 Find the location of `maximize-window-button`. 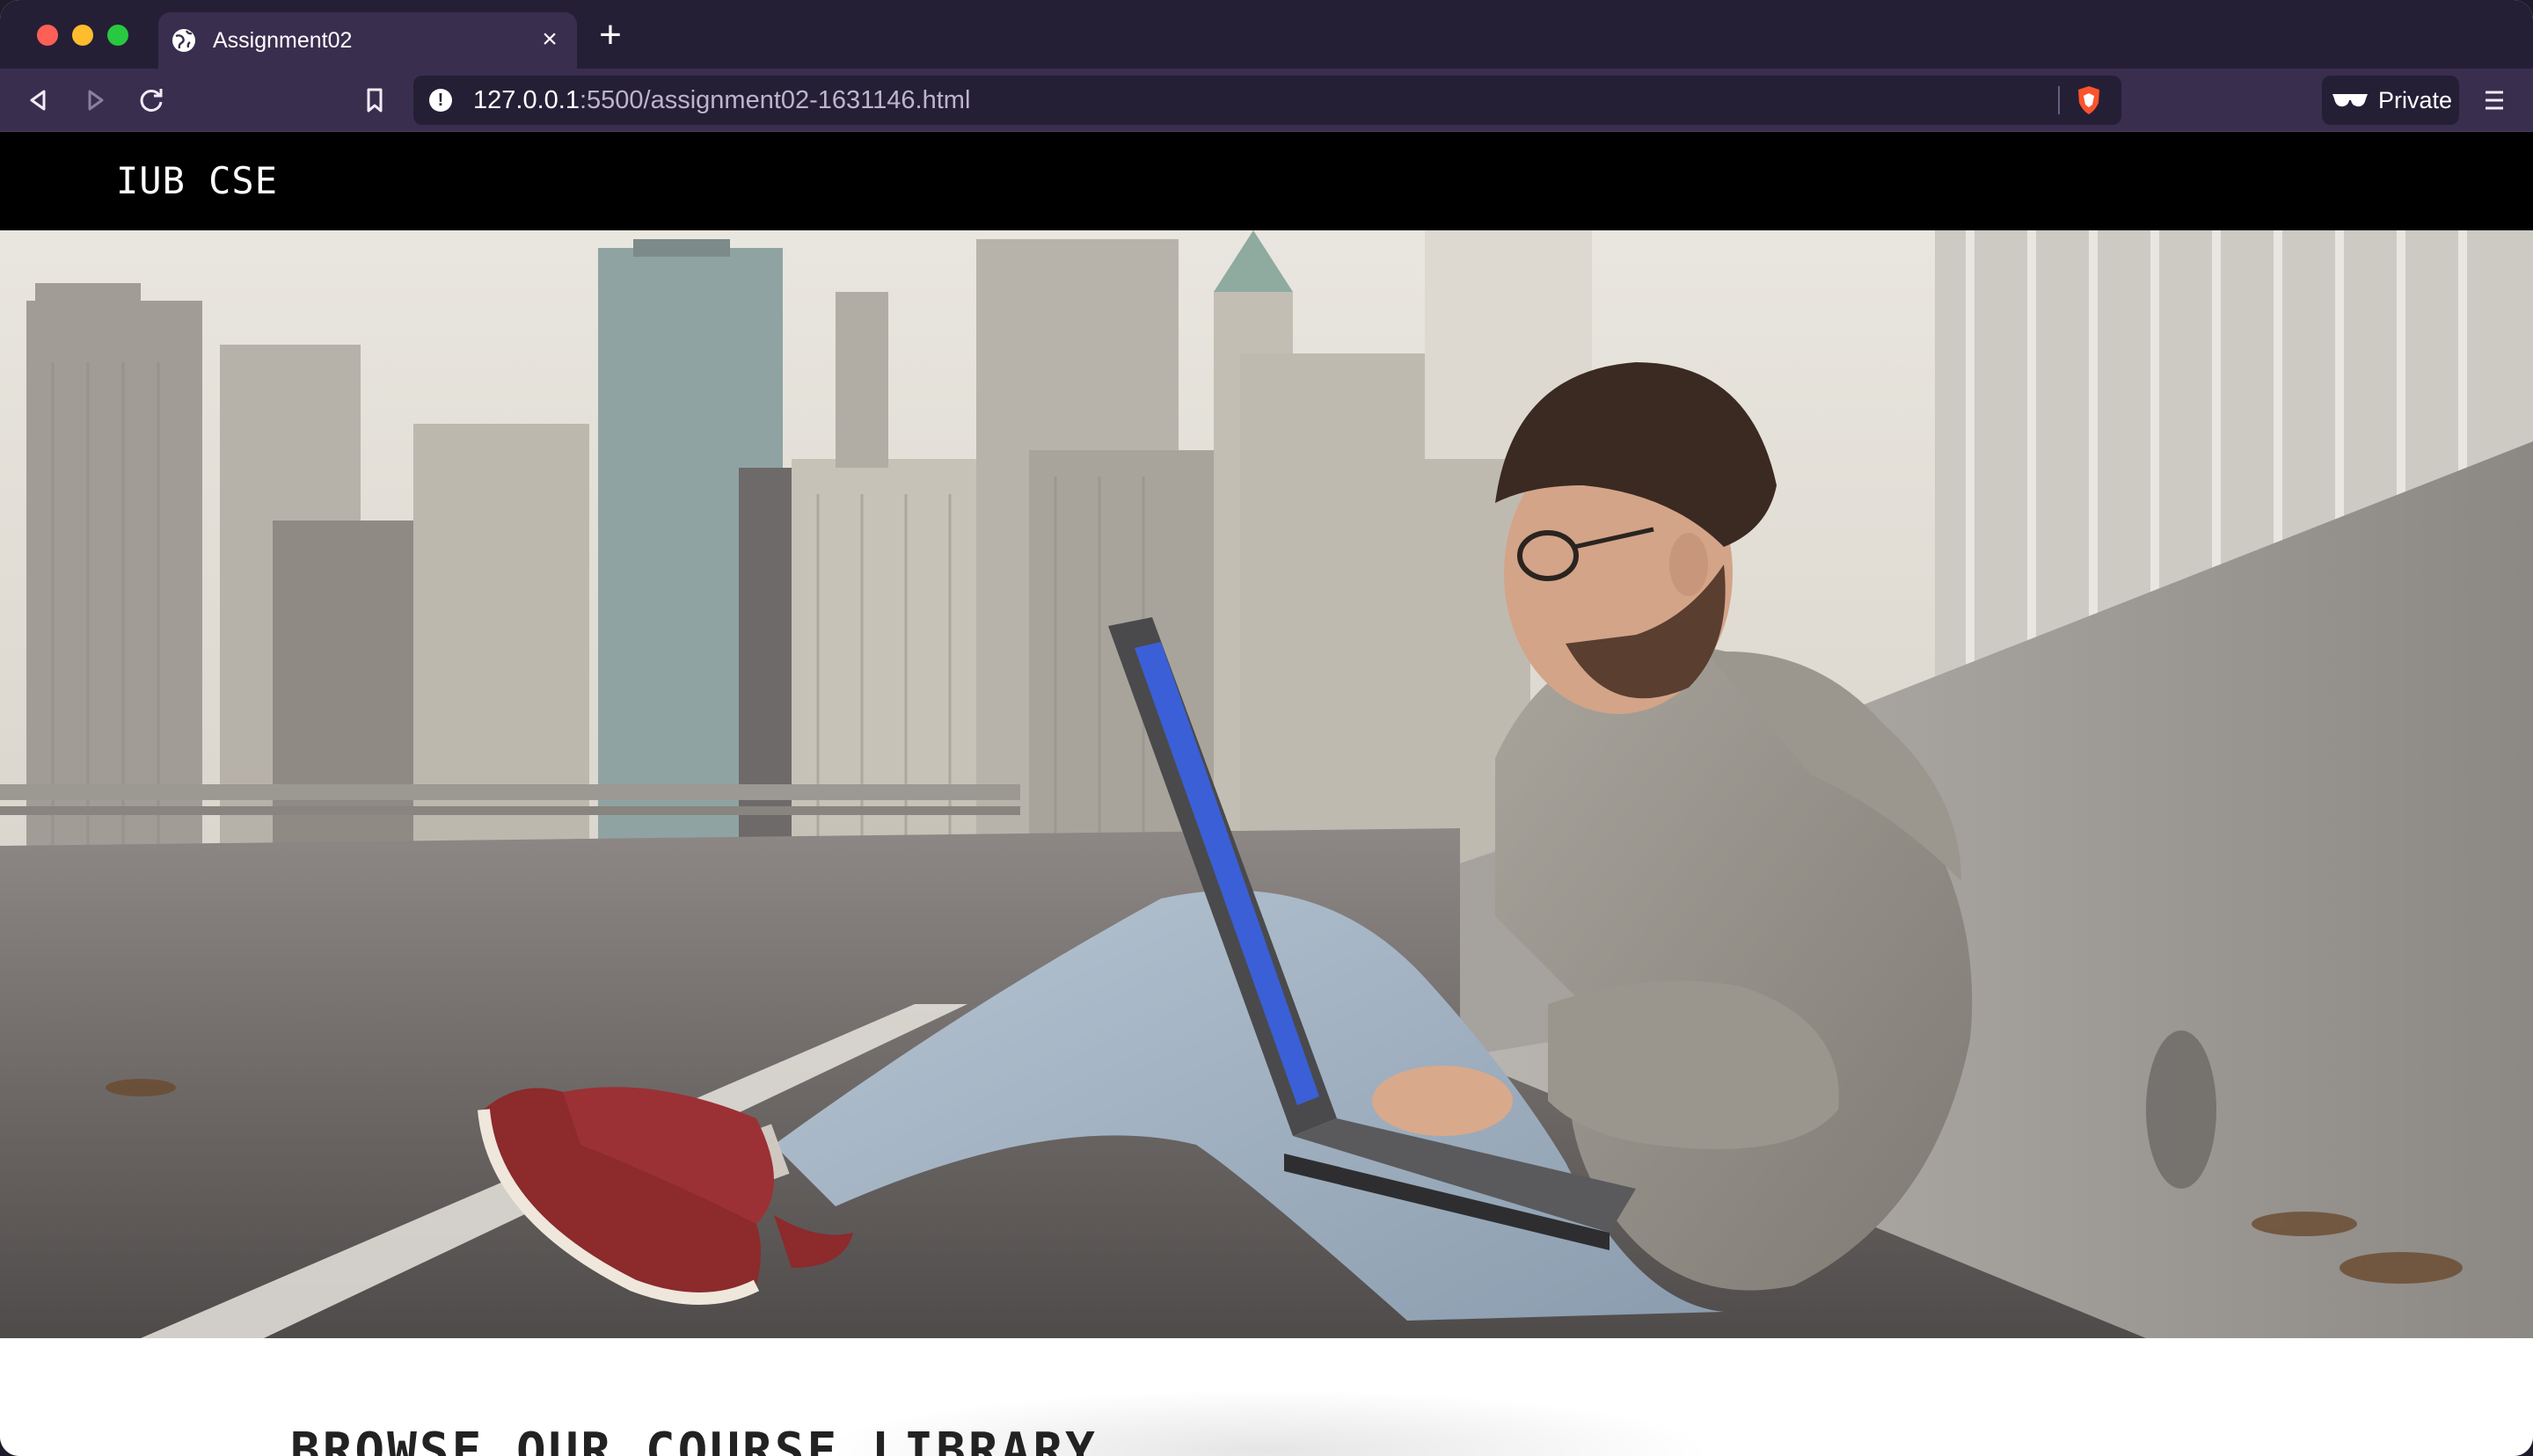

maximize-window-button is located at coordinates (117, 35).